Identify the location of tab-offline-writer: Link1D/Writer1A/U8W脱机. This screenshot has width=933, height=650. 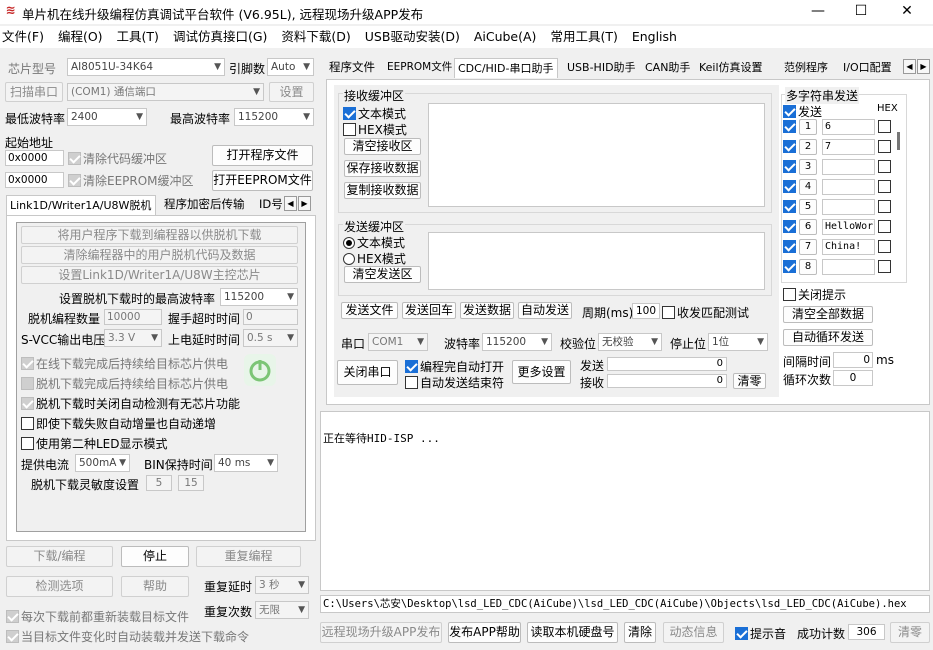
(81, 205).